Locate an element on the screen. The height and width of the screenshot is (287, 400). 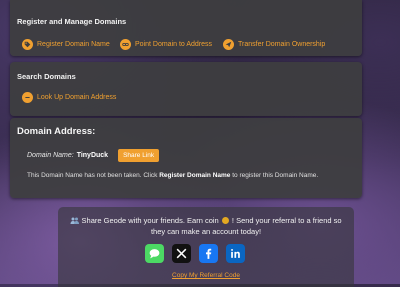
transfer-domain-link: Transfer Domain Ownership is located at coordinates (274, 44).